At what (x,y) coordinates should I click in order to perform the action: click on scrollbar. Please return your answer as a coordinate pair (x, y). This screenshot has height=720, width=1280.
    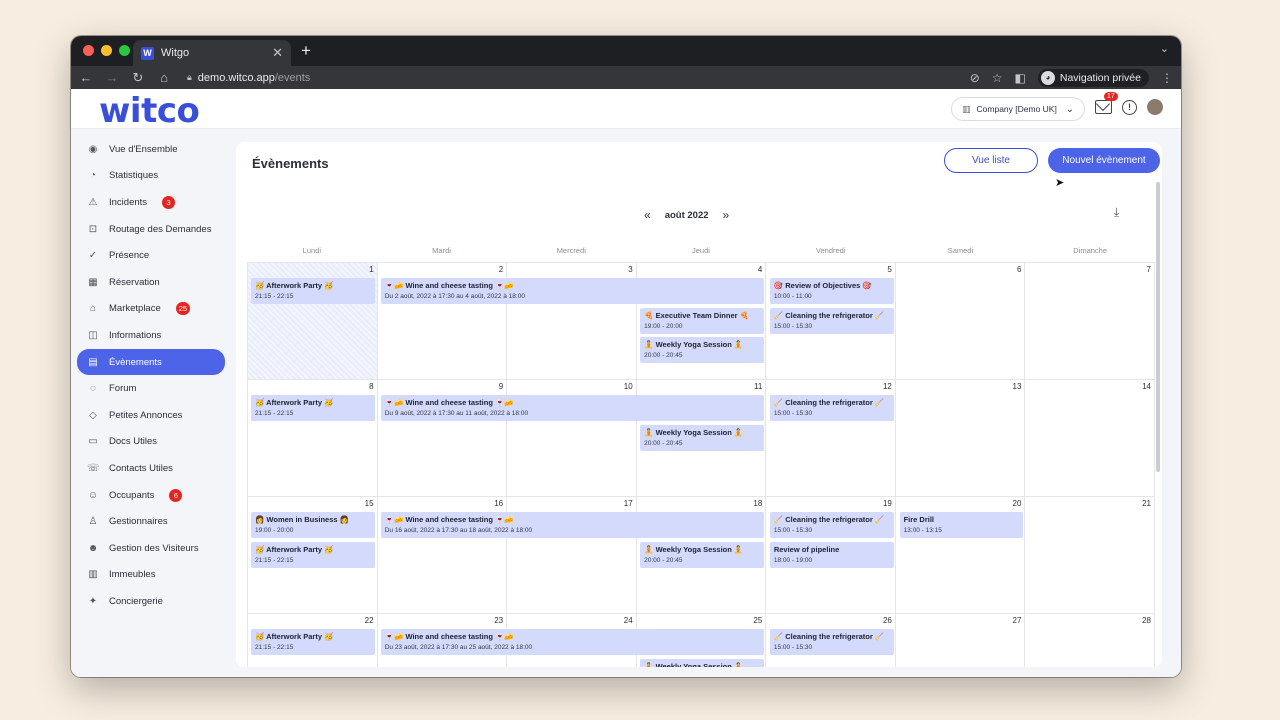
    Looking at the image, I should click on (1158, 327).